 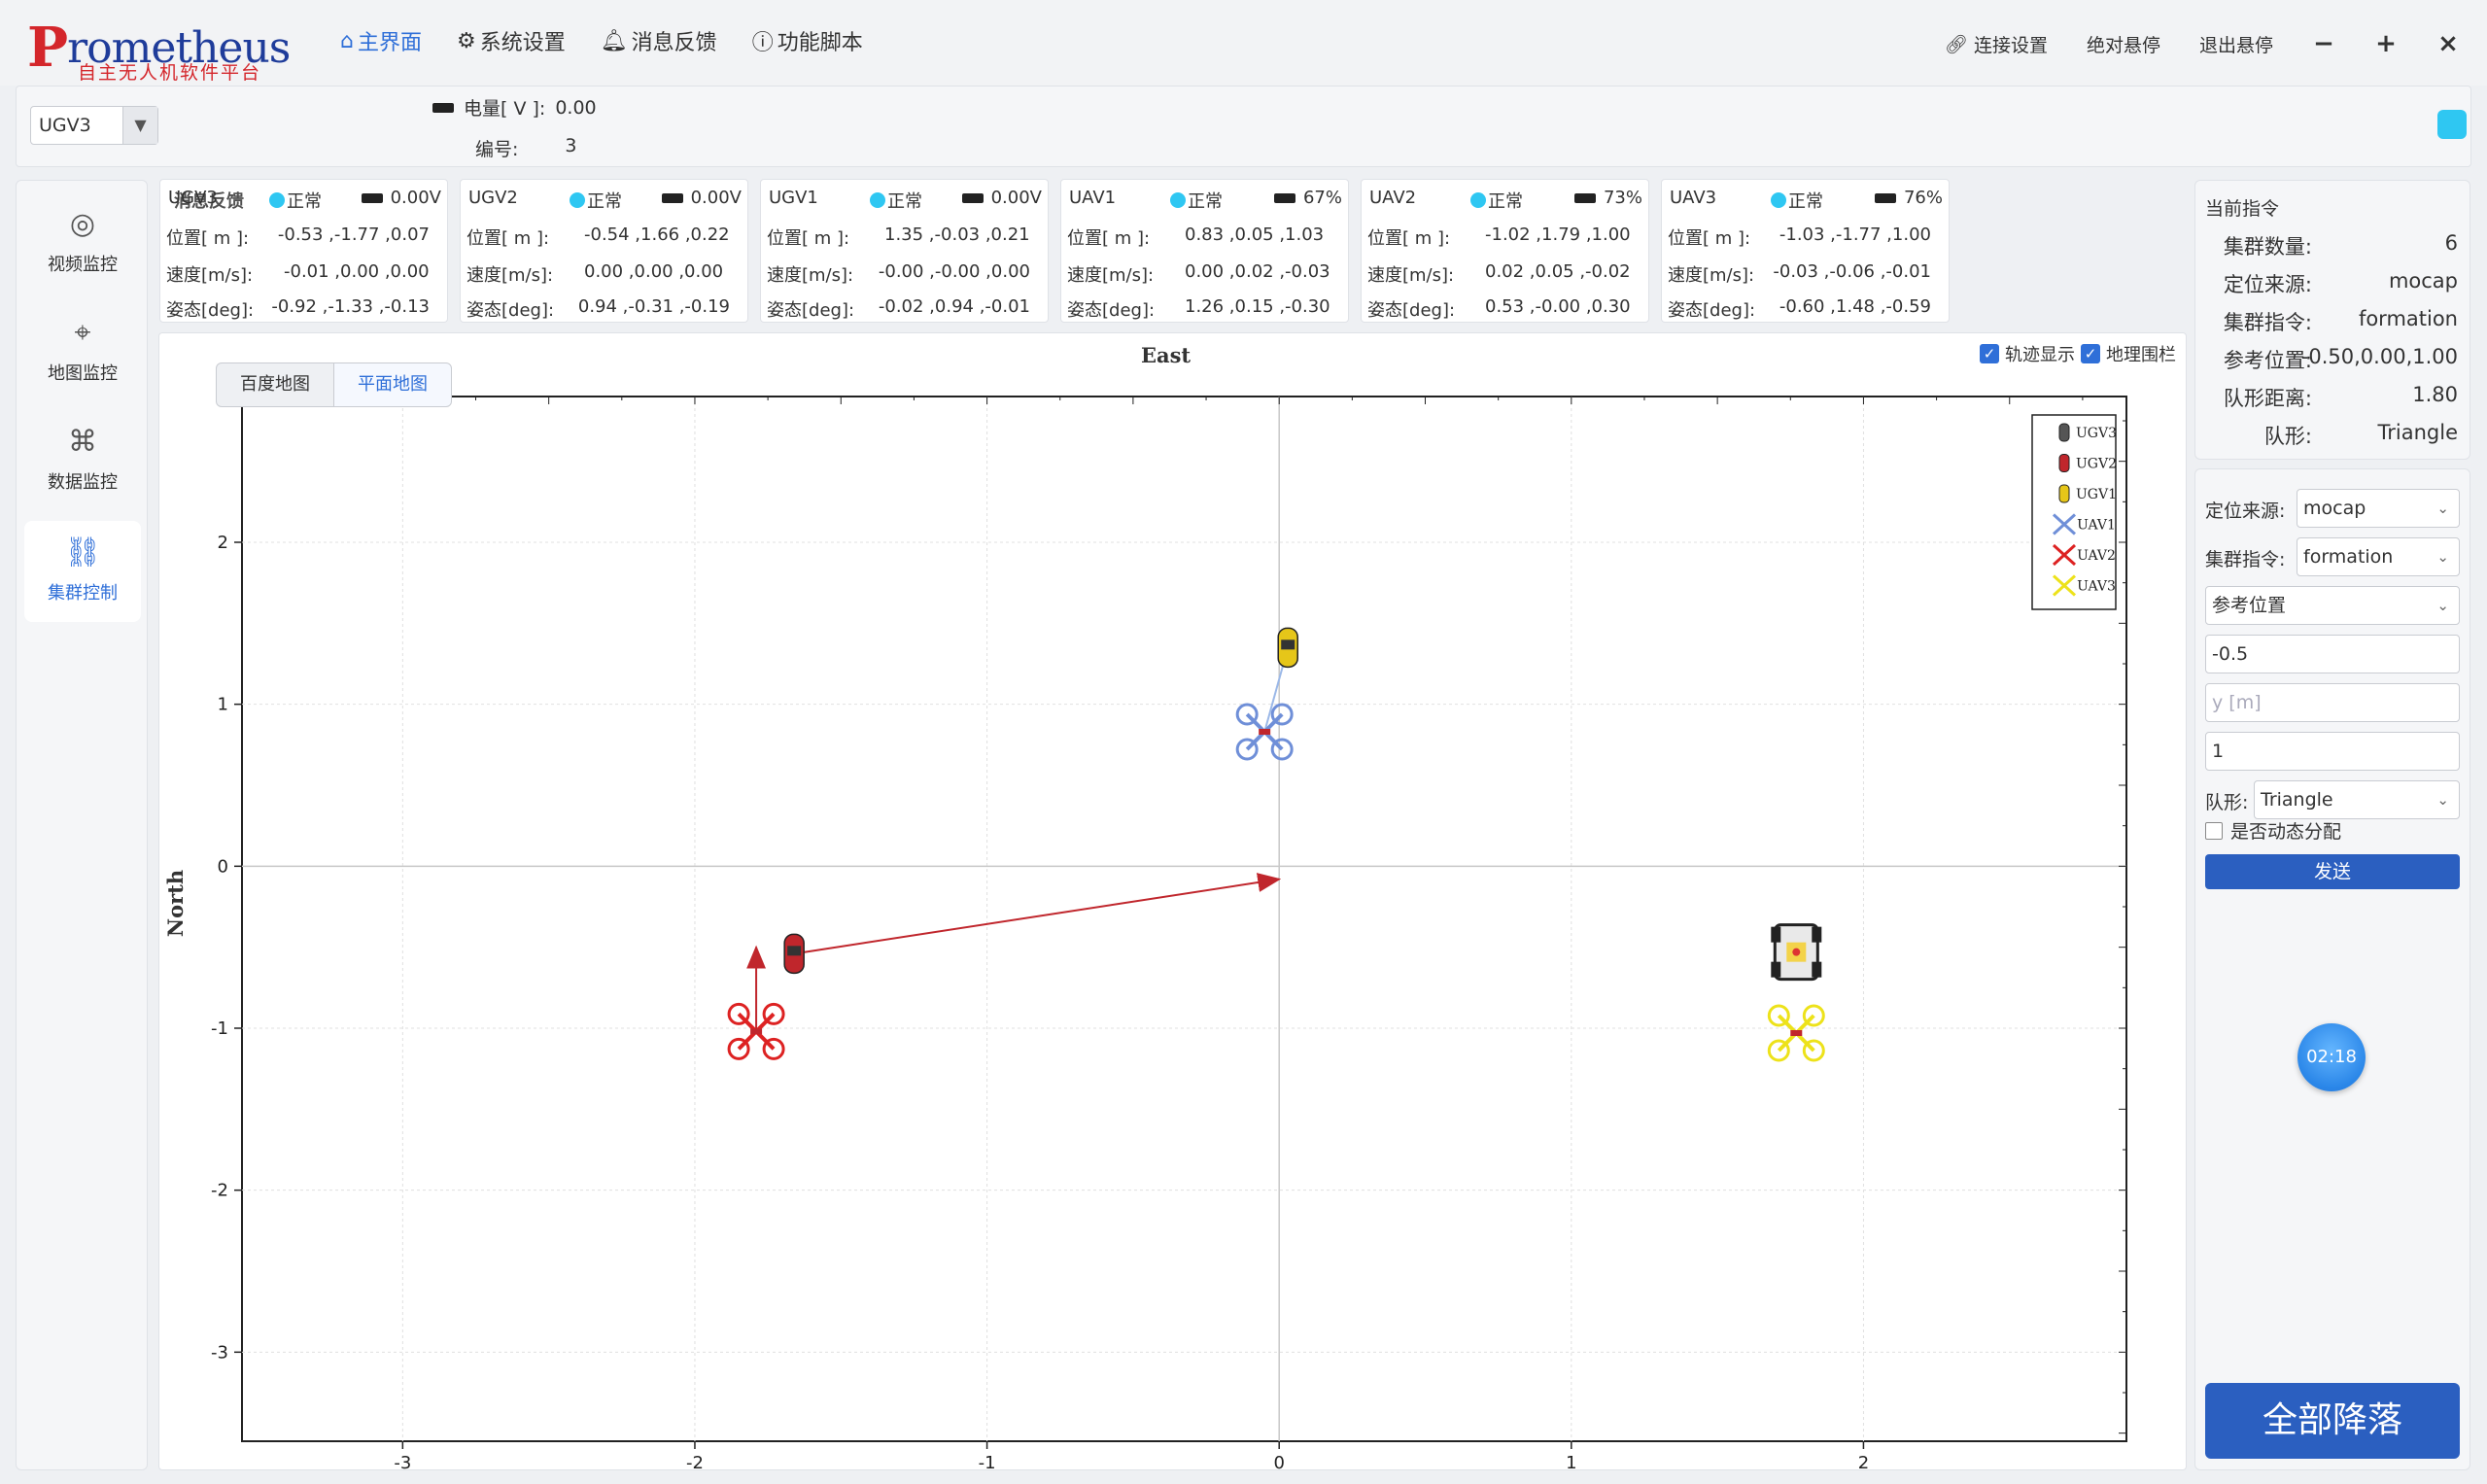 I want to click on position-value: -1.02 ,1.79 ,1.00, so click(x=1558, y=234).